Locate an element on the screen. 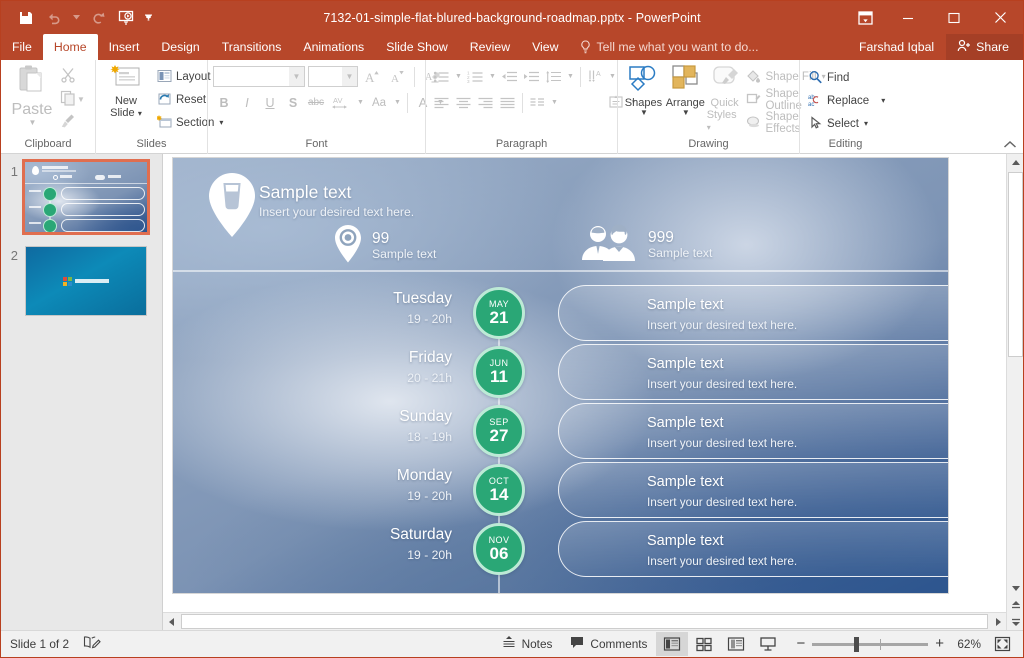 The width and height of the screenshot is (1024, 658). ribbon-display-options-icon is located at coordinates (865, 17).